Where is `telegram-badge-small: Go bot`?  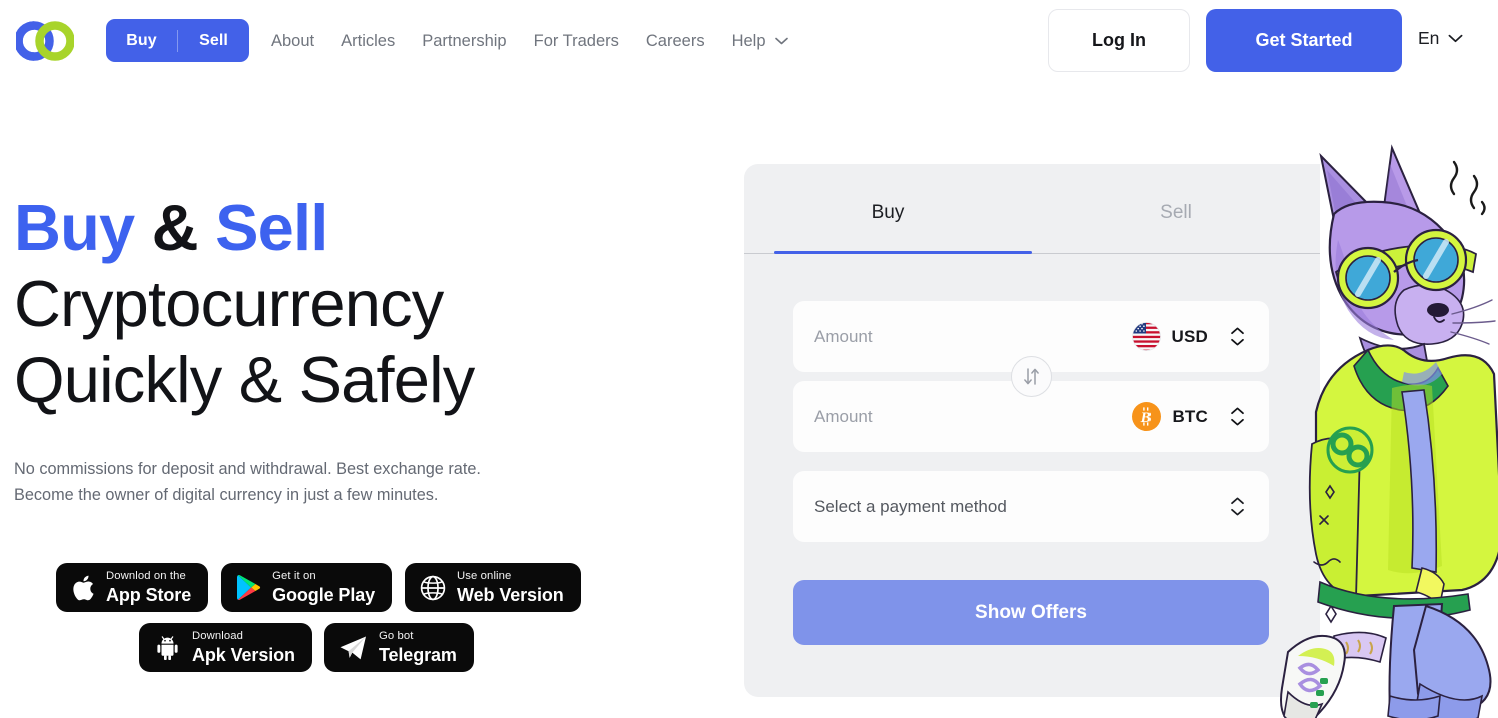
telegram-badge-small: Go bot is located at coordinates (396, 636).